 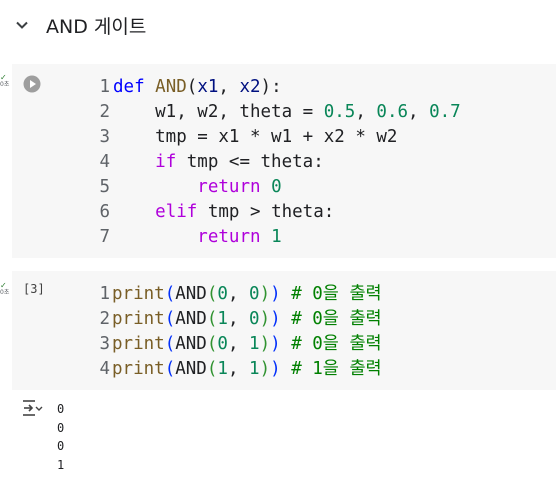 I want to click on code-token: ):, so click(x=271, y=87).